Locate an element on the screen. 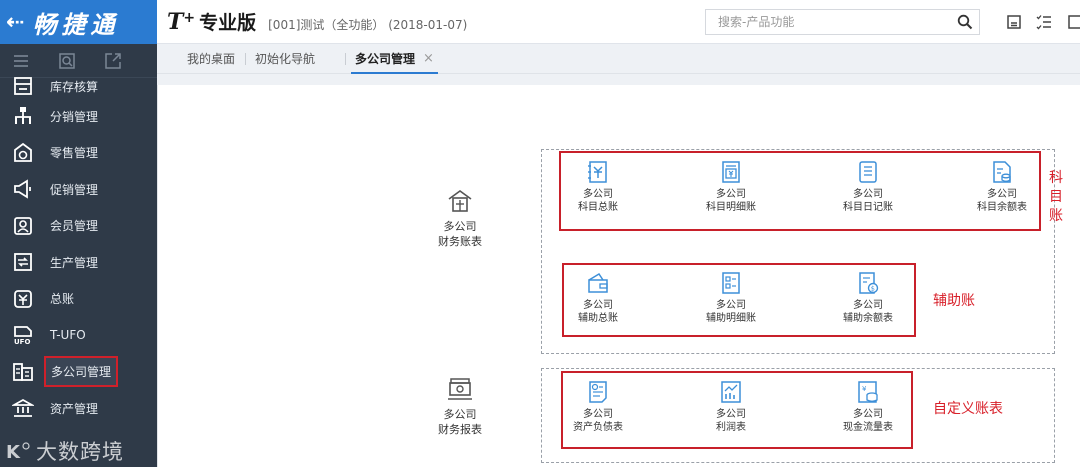  brand-area: ⇠ 畅捷通 is located at coordinates (78, 22).